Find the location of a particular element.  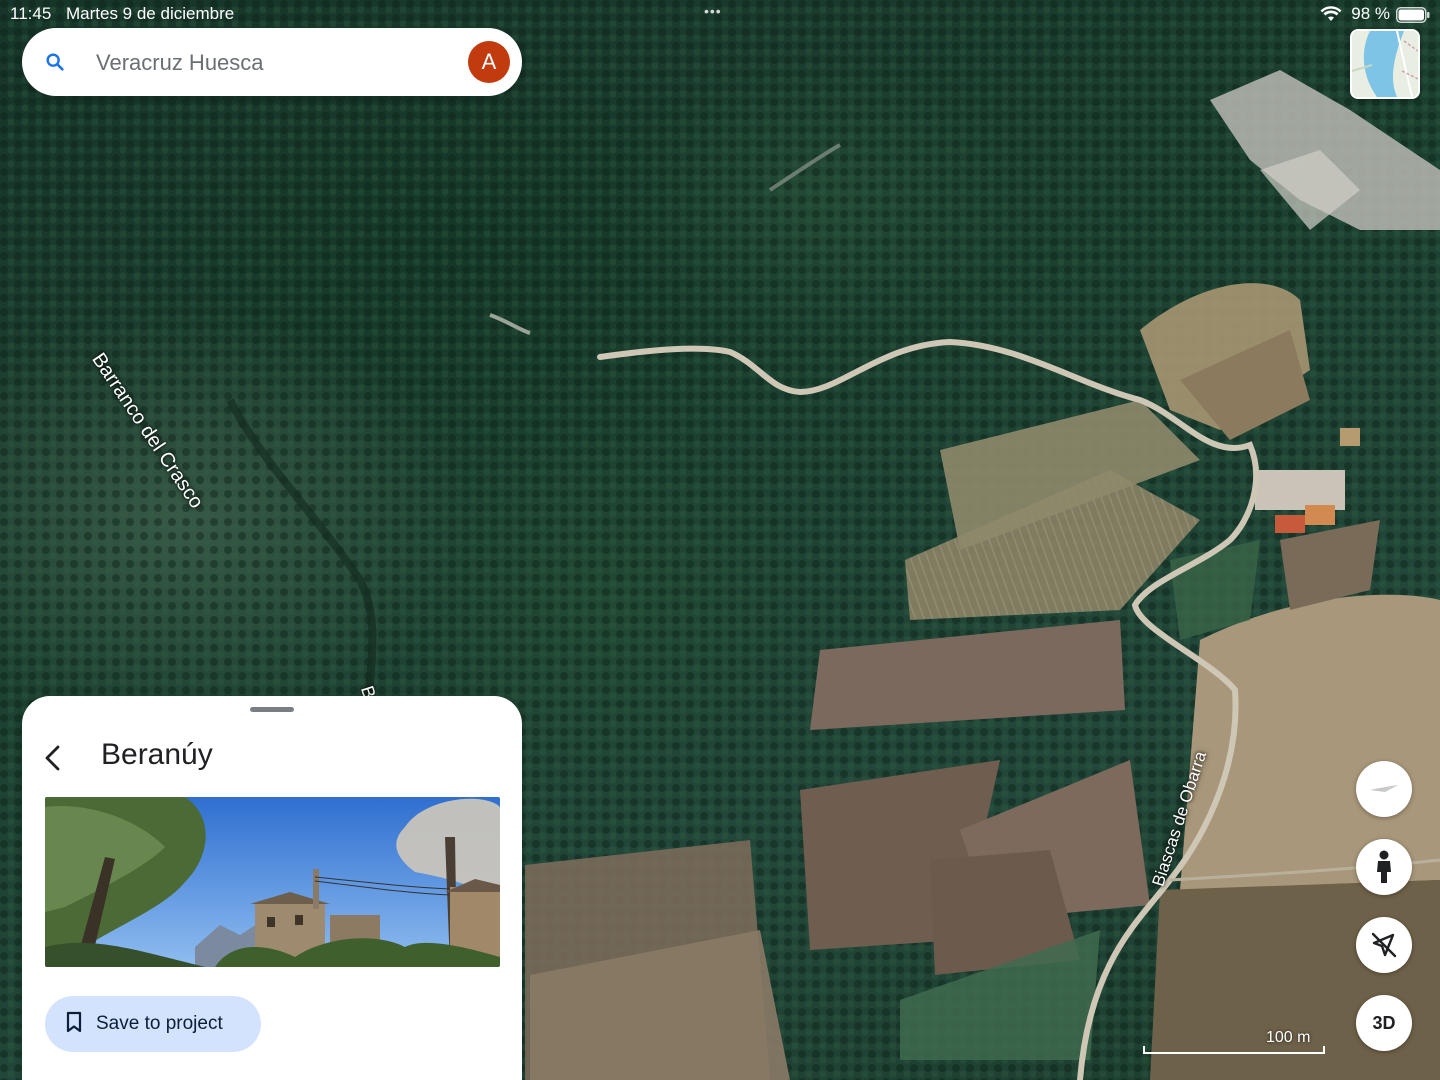

status-bar: 11:45 Martes 9 de diciembre ••• 98 % is located at coordinates (720, 14).